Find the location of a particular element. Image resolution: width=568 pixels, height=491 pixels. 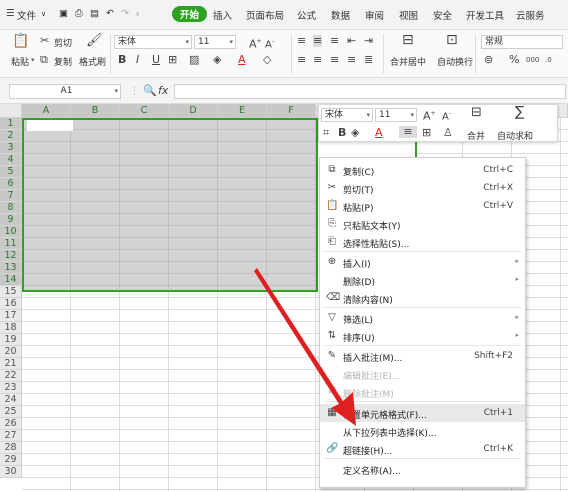

red-arrow-annotation is located at coordinates (305, 347).